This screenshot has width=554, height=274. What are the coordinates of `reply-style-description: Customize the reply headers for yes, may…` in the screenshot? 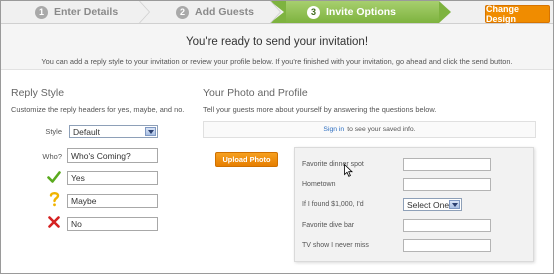 It's located at (98, 109).